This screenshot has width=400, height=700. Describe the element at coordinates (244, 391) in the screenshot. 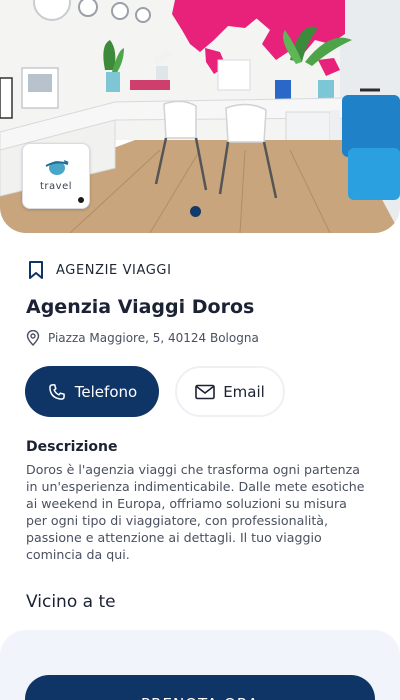

I see `email-button-label: Email` at that location.